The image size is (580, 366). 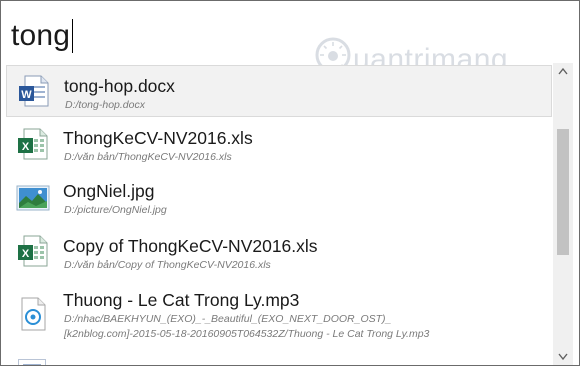 I want to click on vertical-scrollbar, so click(x=563, y=214).